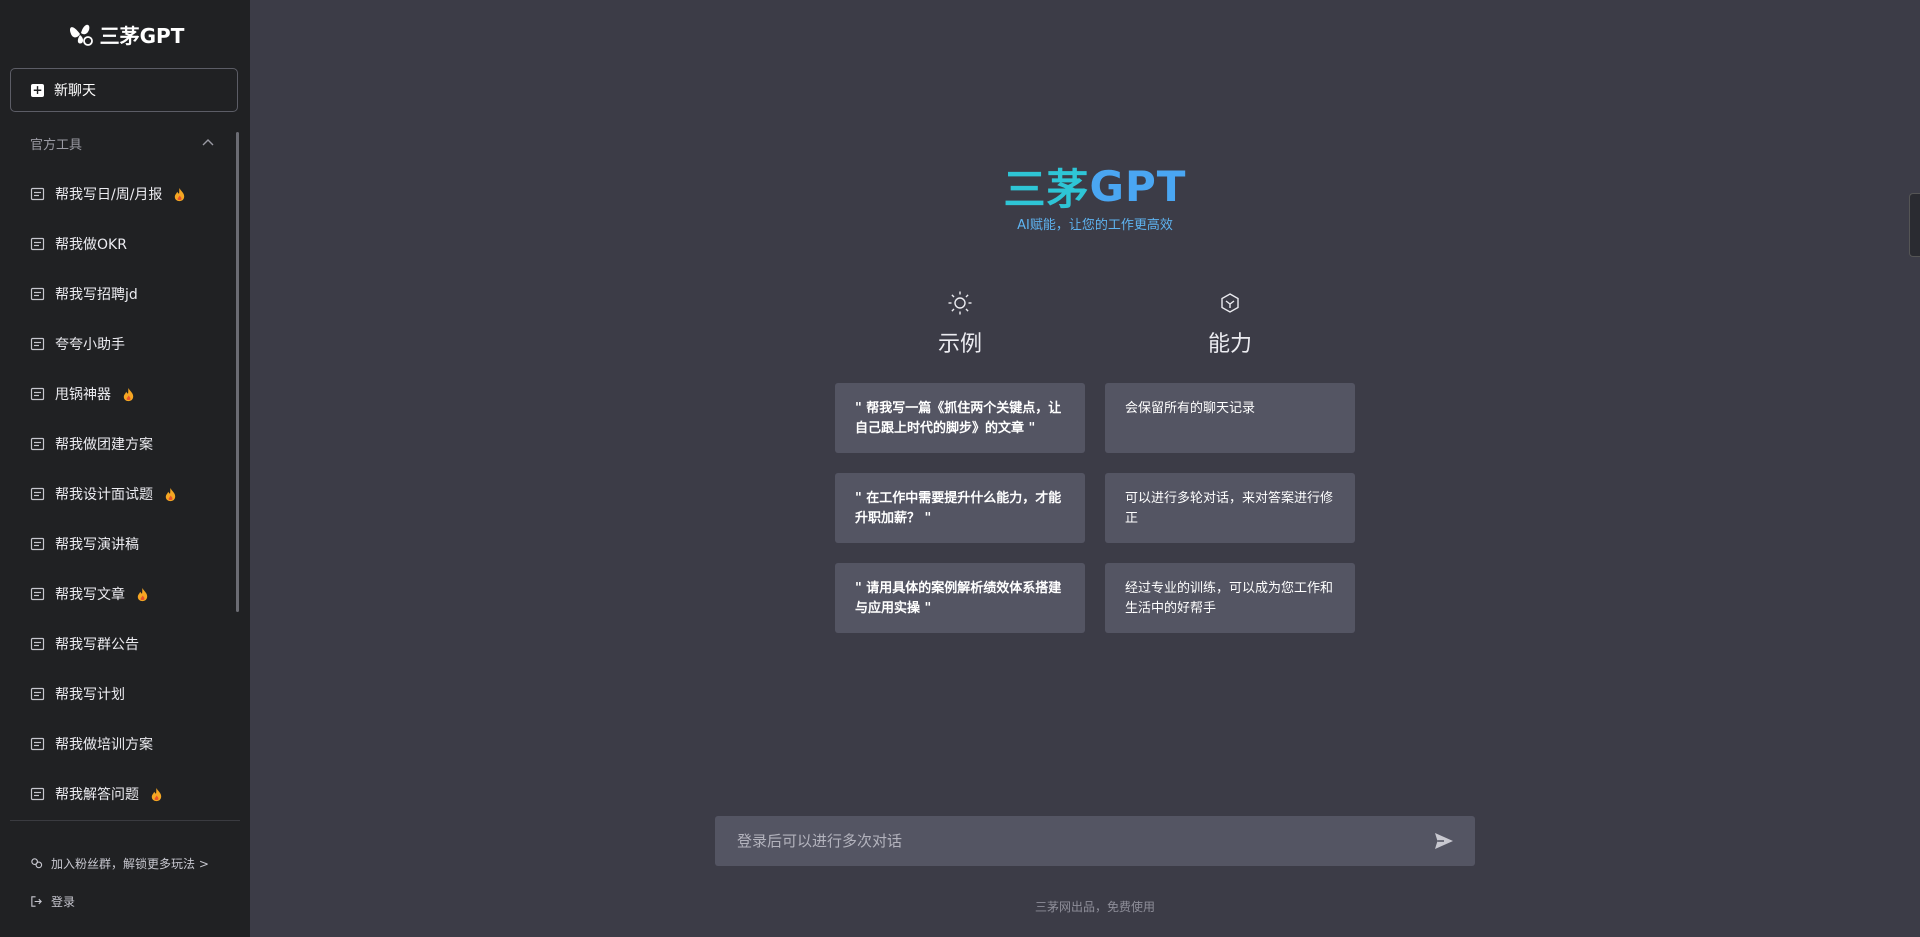 The width and height of the screenshot is (1920, 937). I want to click on sidebar-tool-item: 帮我写群公告, so click(118, 644).